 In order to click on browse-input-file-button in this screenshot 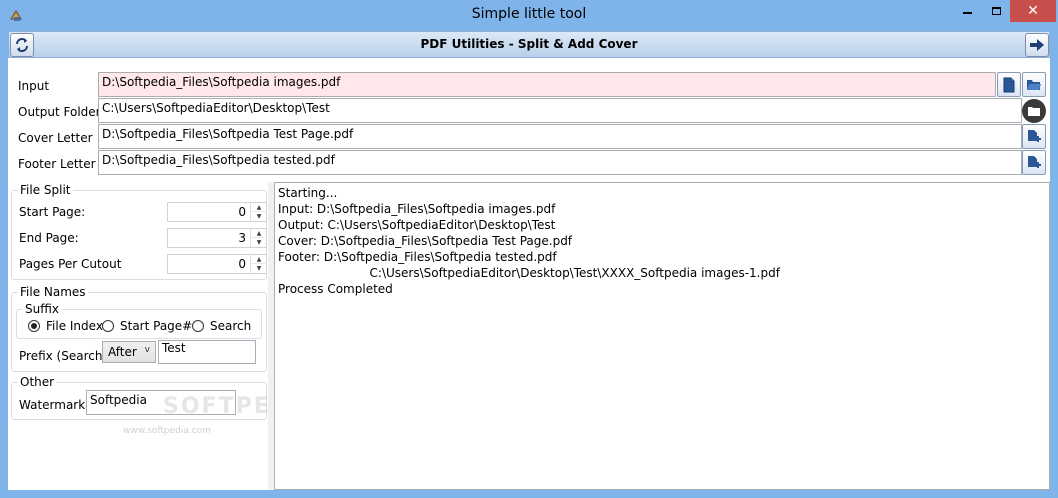, I will do `click(1009, 84)`.